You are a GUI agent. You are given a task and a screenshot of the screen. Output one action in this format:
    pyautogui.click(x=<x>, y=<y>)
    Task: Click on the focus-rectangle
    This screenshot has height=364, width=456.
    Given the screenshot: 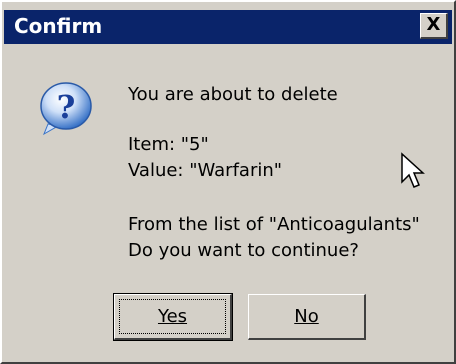 What is the action you would take?
    pyautogui.click(x=172, y=316)
    